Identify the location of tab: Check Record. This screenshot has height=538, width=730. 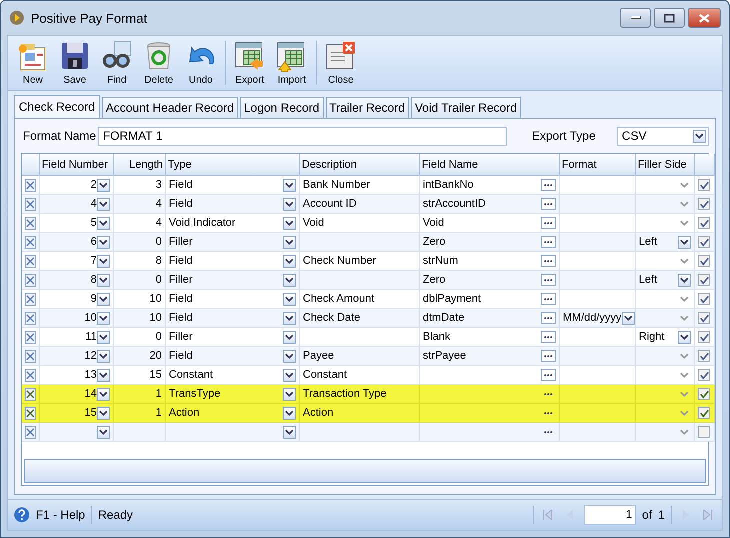
(57, 106).